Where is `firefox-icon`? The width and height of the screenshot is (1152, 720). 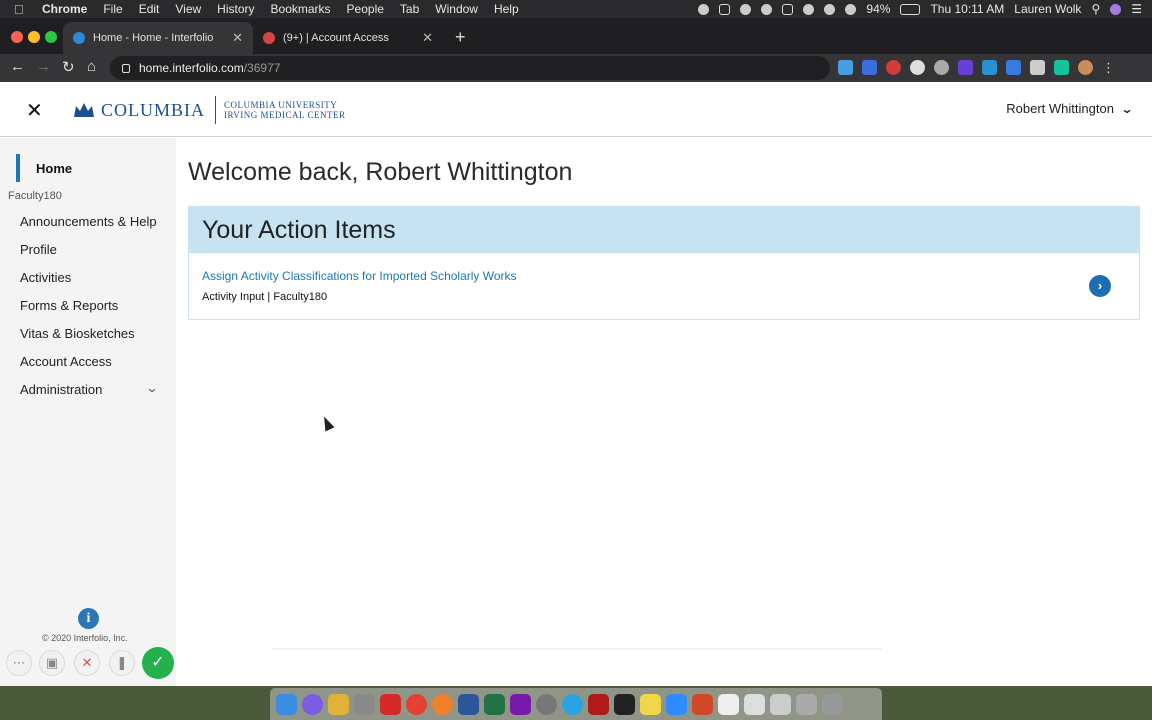
firefox-icon is located at coordinates (442, 704).